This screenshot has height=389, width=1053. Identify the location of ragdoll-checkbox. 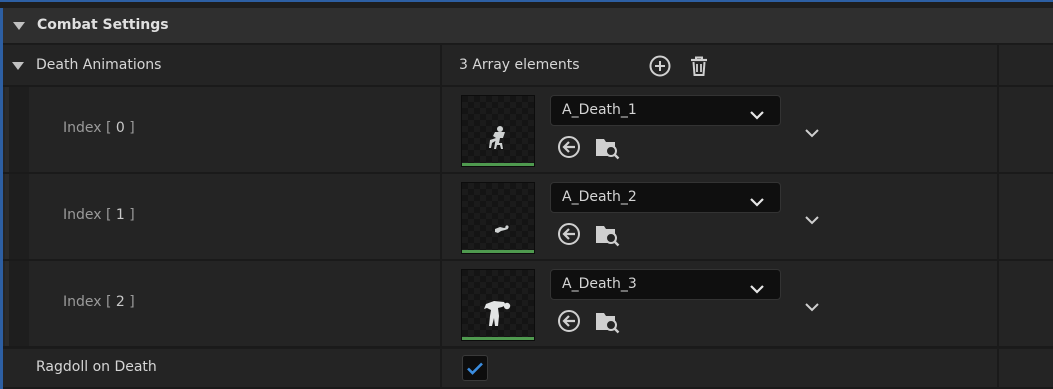
(475, 368).